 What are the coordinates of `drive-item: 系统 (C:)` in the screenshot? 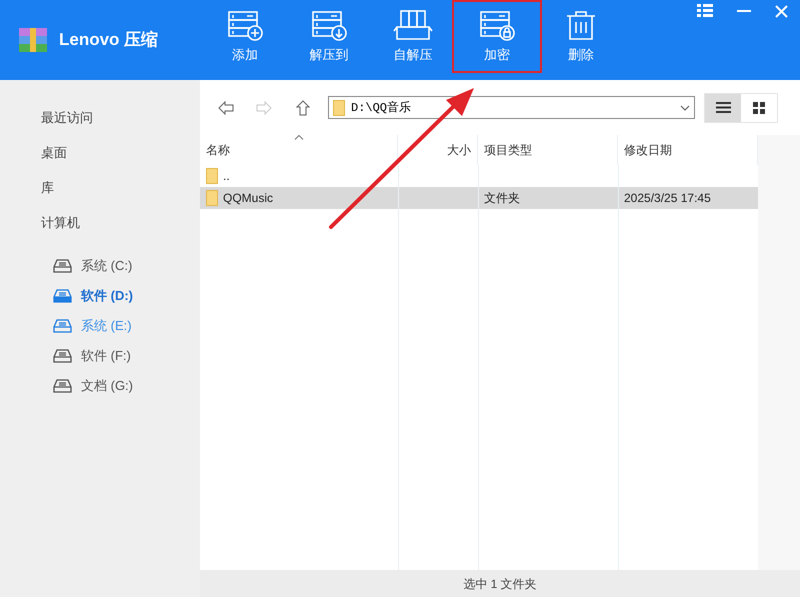 It's located at (100, 266).